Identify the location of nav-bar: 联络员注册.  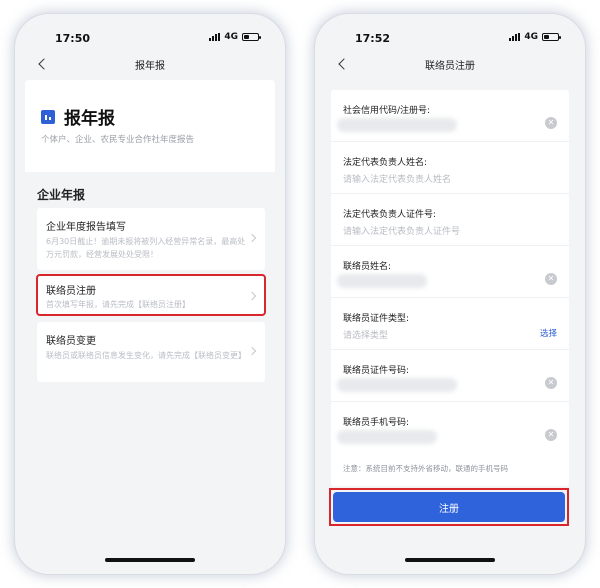
(450, 64).